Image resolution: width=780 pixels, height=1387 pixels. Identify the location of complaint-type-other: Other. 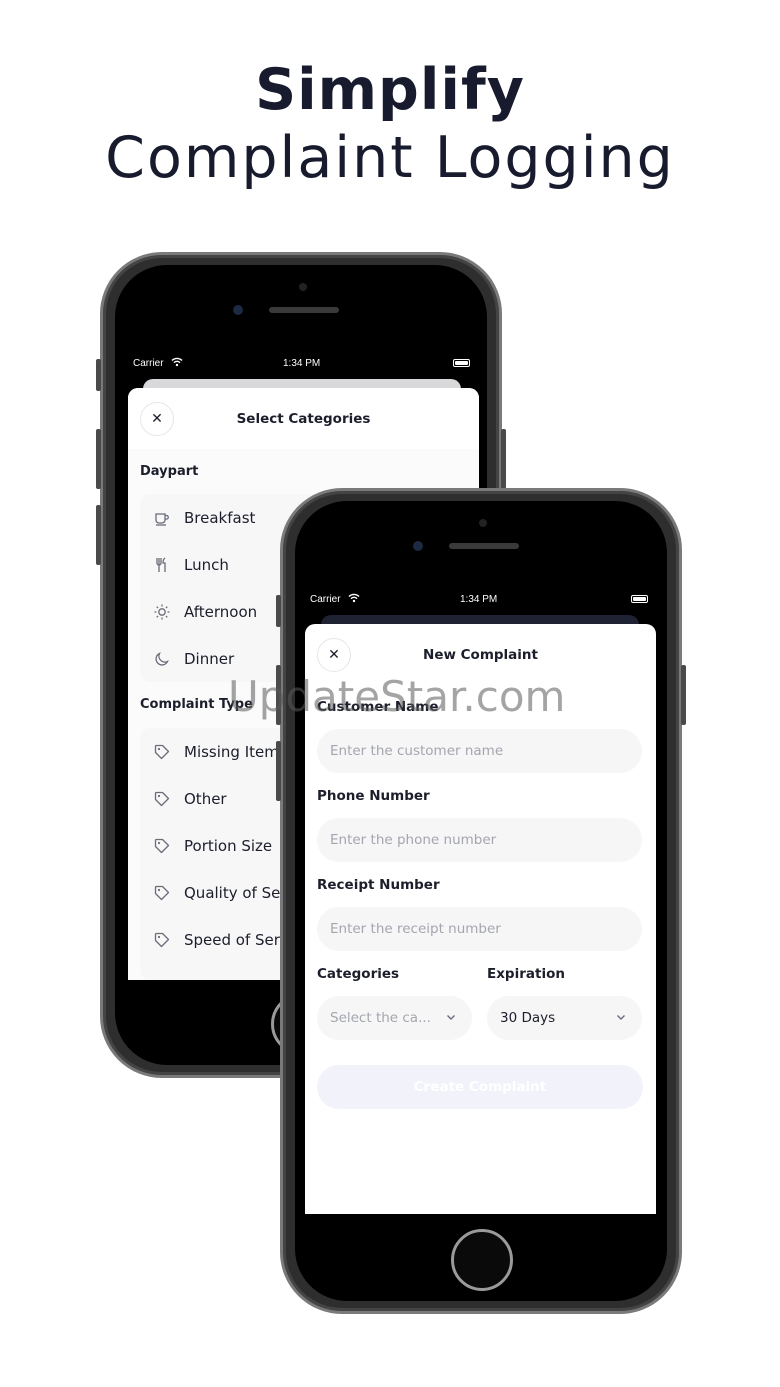
(183, 798).